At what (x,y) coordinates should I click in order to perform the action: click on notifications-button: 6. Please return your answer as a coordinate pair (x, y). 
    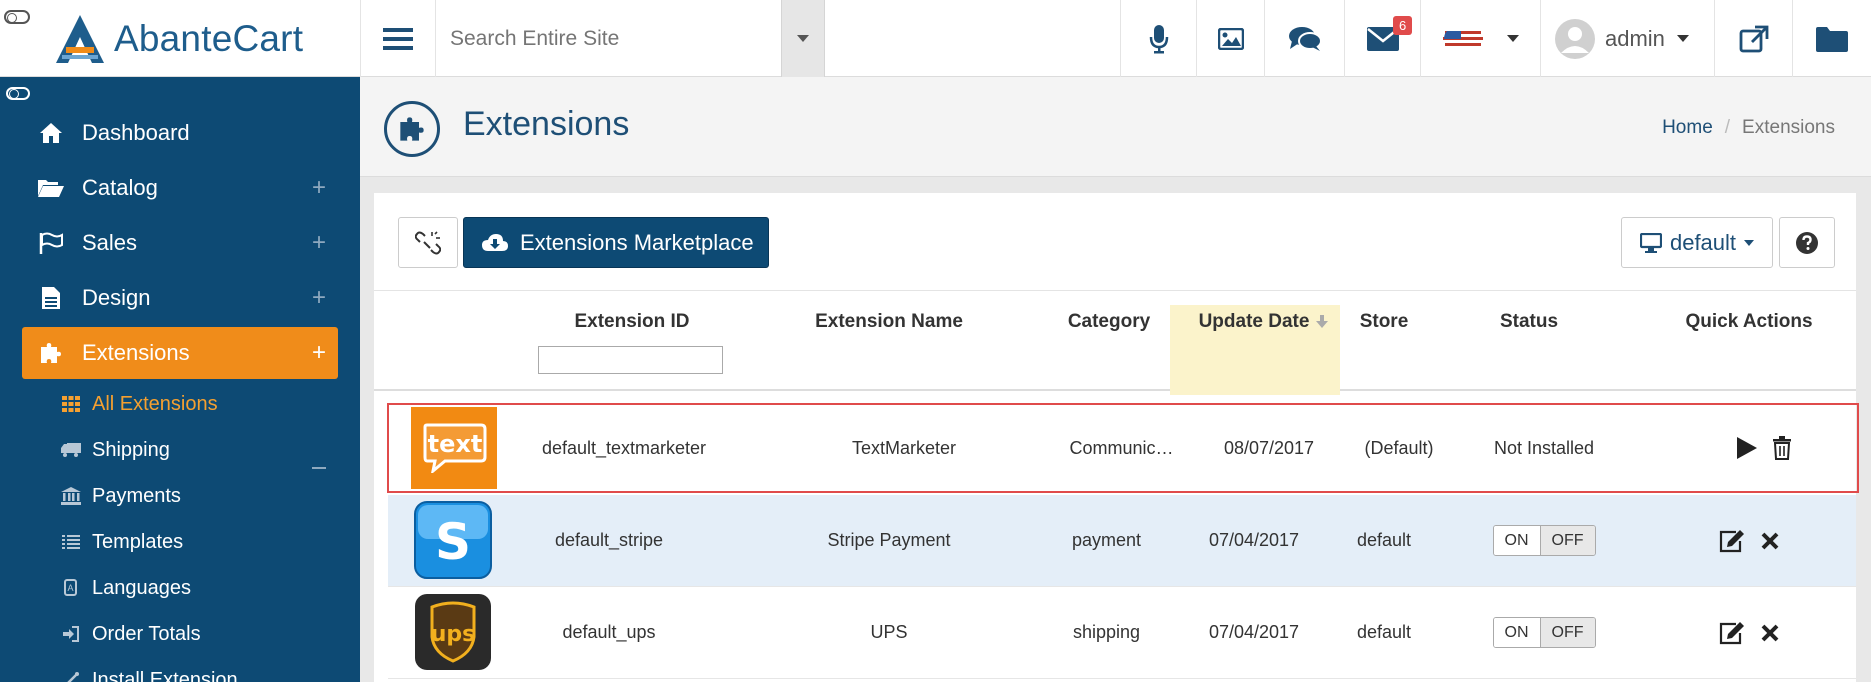
    Looking at the image, I should click on (1382, 38).